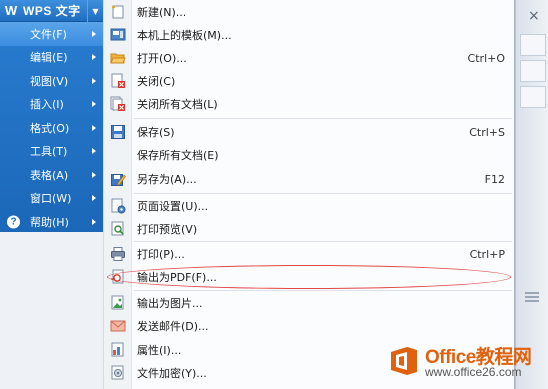 The height and width of the screenshot is (389, 548). What do you see at coordinates (118, 206) in the screenshot?
I see `page-setup-icon` at bounding box center [118, 206].